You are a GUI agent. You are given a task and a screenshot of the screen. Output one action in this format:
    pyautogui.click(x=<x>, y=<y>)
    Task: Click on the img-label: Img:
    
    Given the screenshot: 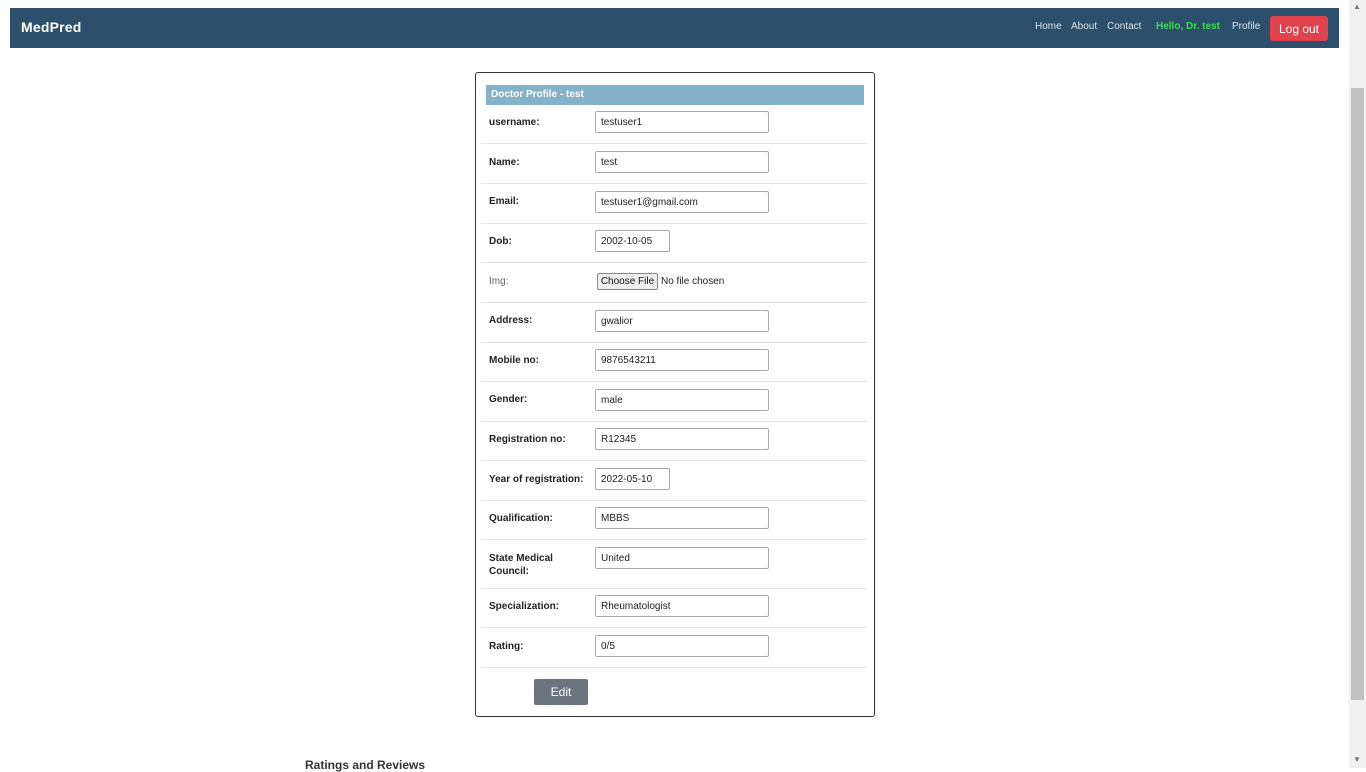 What is the action you would take?
    pyautogui.click(x=499, y=281)
    